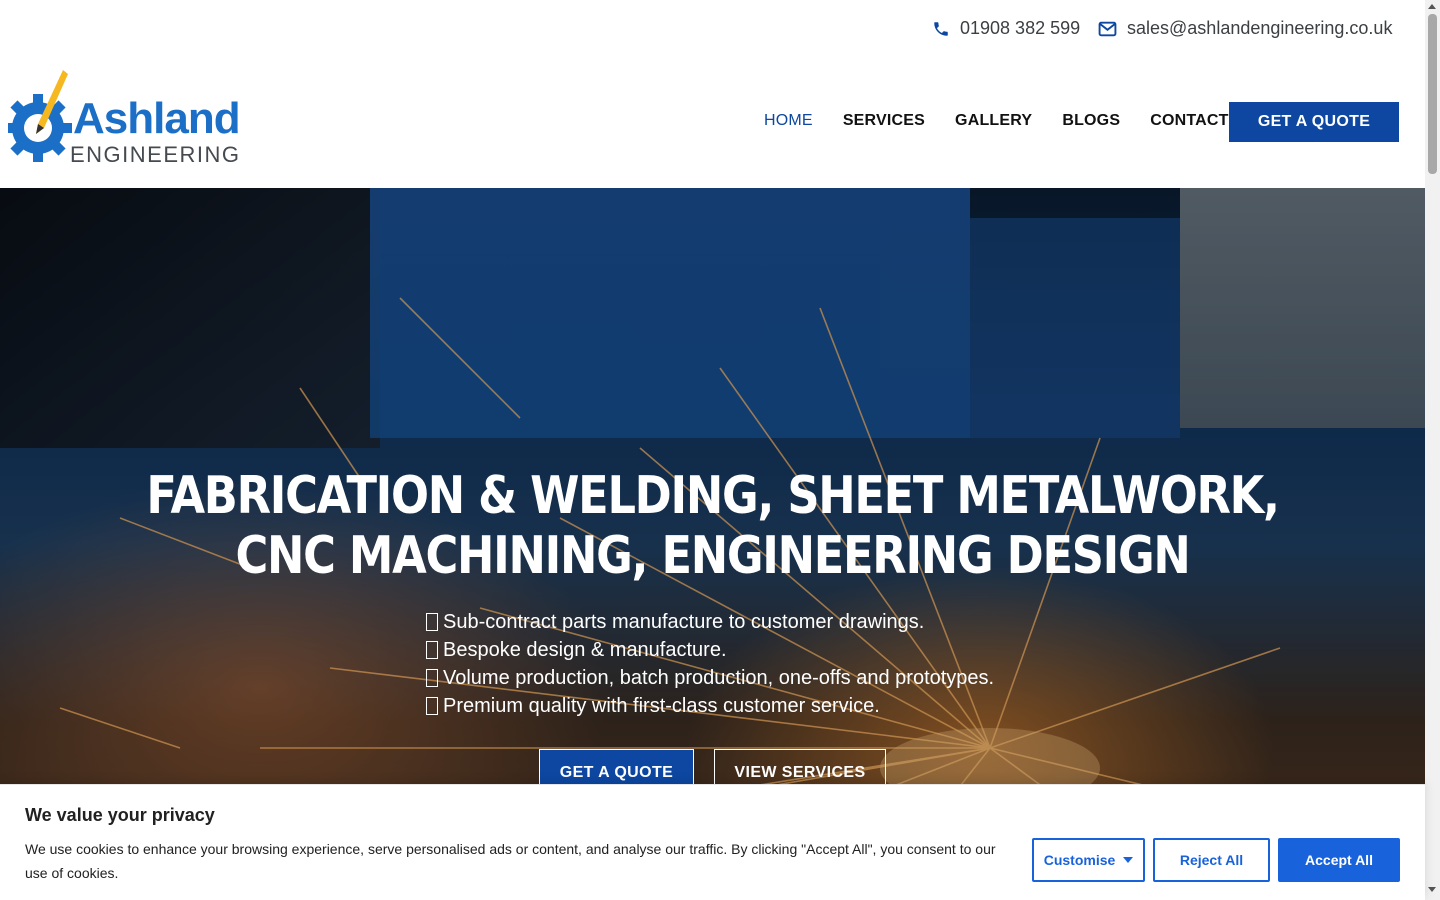 The image size is (1440, 900). What do you see at coordinates (1432, 6) in the screenshot?
I see `scroll-up-arrow-icon` at bounding box center [1432, 6].